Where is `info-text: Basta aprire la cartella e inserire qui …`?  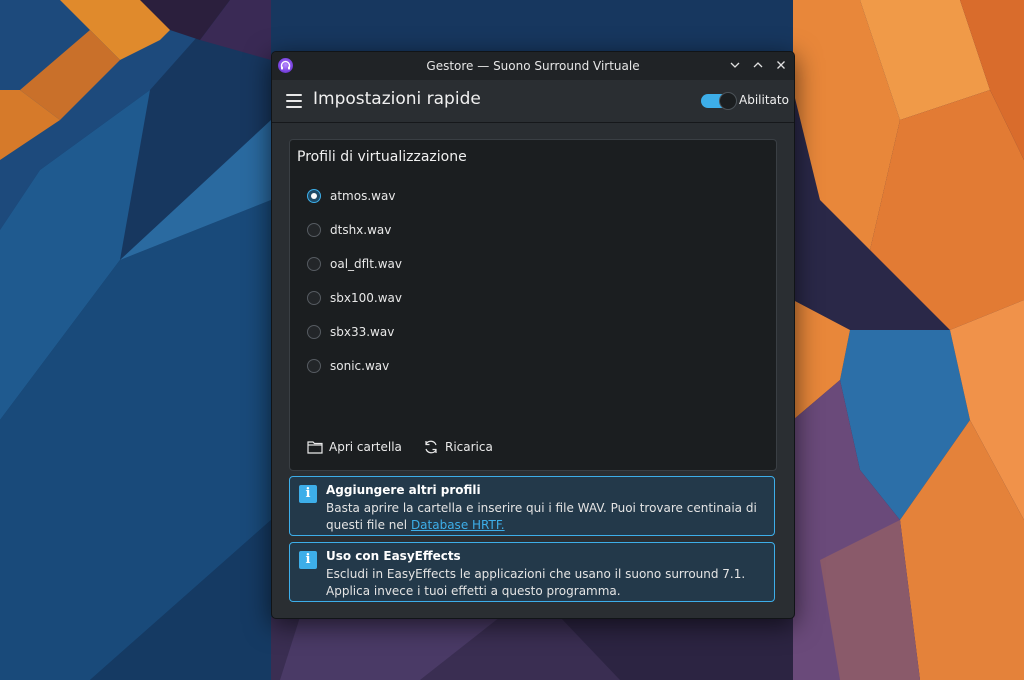 info-text: Basta aprire la cartella e inserire qui … is located at coordinates (547, 517).